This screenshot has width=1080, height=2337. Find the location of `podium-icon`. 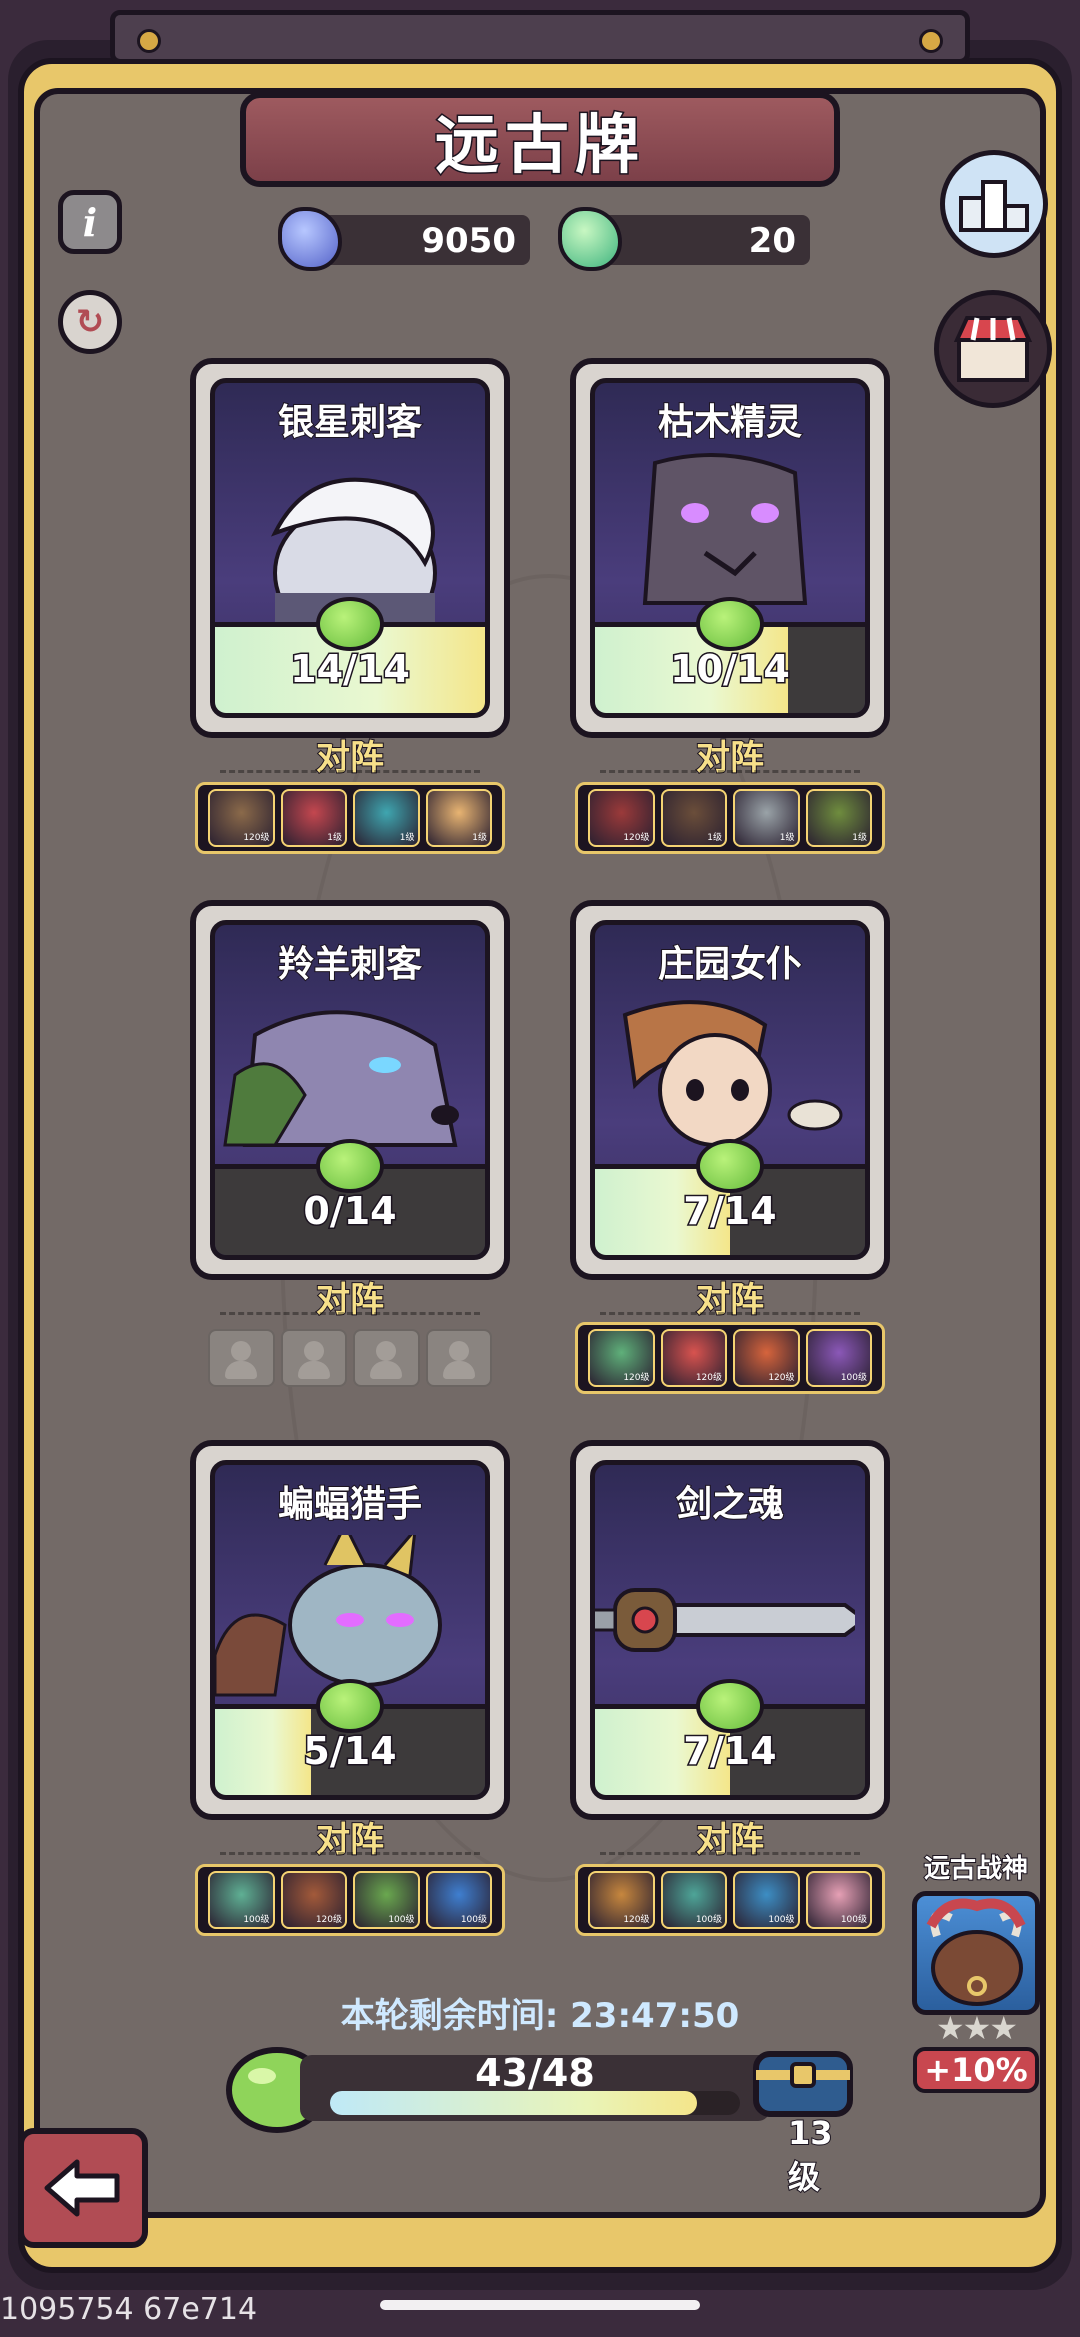

podium-icon is located at coordinates (994, 206).